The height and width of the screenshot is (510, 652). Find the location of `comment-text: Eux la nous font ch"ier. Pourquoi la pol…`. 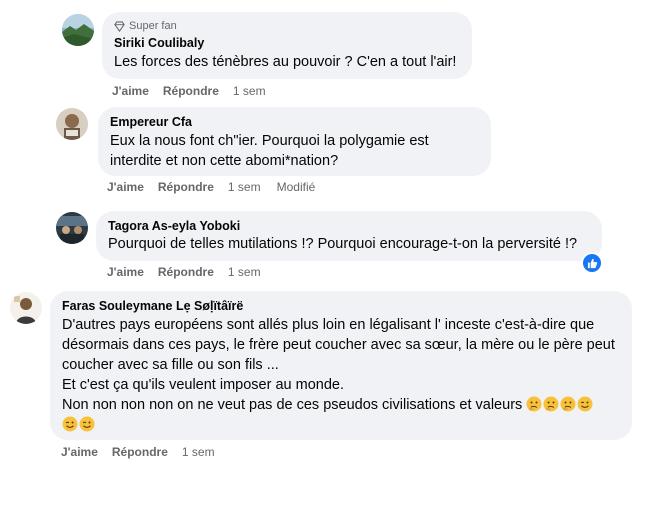

comment-text: Eux la nous font ch"ier. Pourquoi la pol… is located at coordinates (294, 151).